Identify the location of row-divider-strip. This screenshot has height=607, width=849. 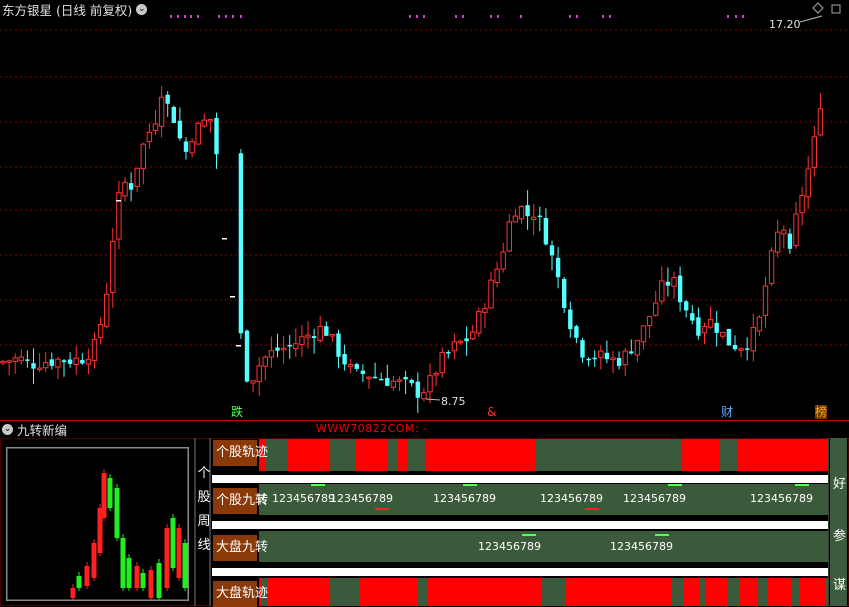
(520, 525).